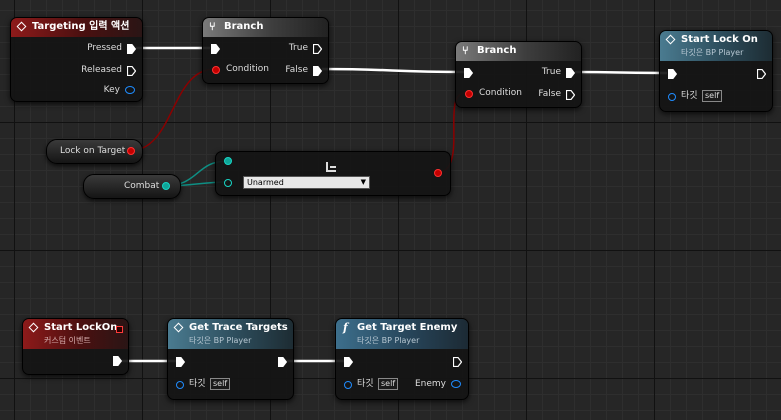  I want to click on start-lockon-custom-event-node: Start LockOn 커스텀 이벤트, so click(75, 346).